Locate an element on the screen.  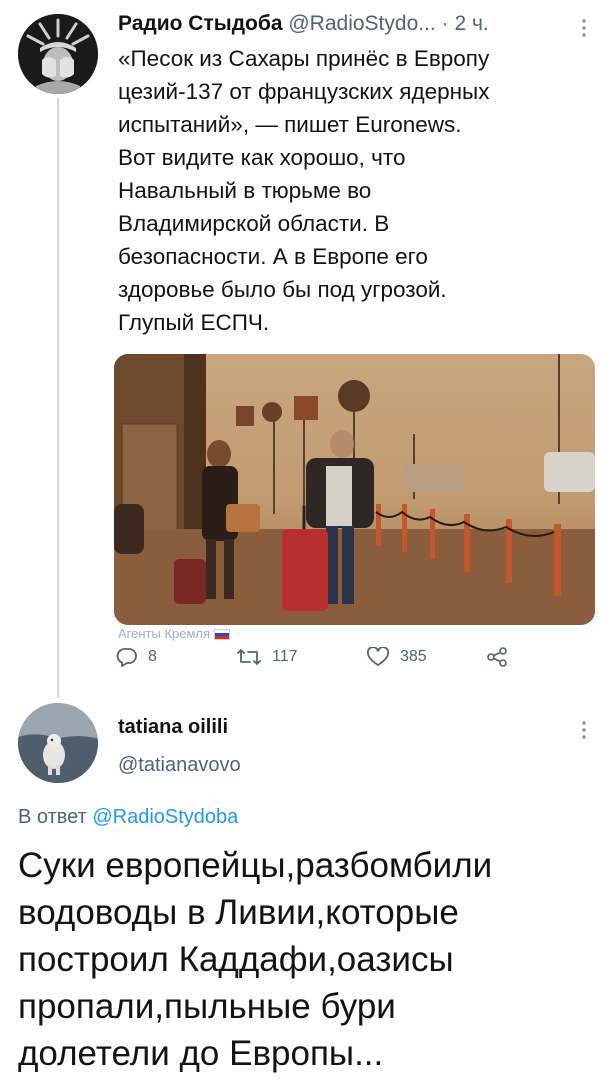
reply-author-name: tatiana oilili is located at coordinates (173, 727).